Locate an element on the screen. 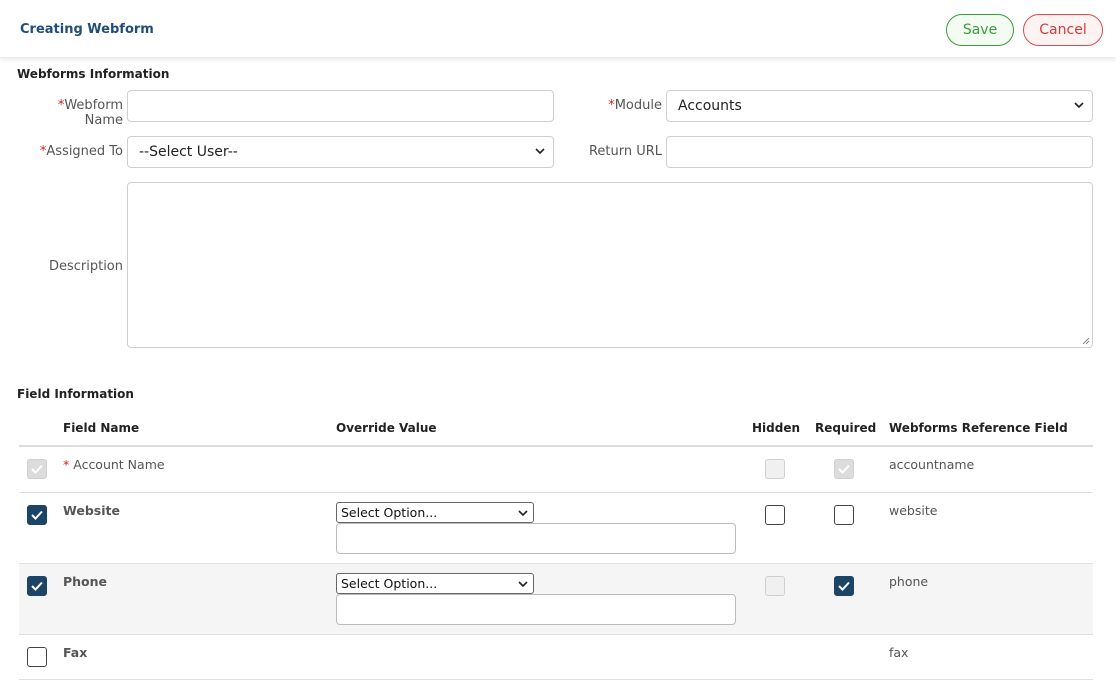 The height and width of the screenshot is (683, 1116). field-name-account-name: * Account Name is located at coordinates (114, 464).